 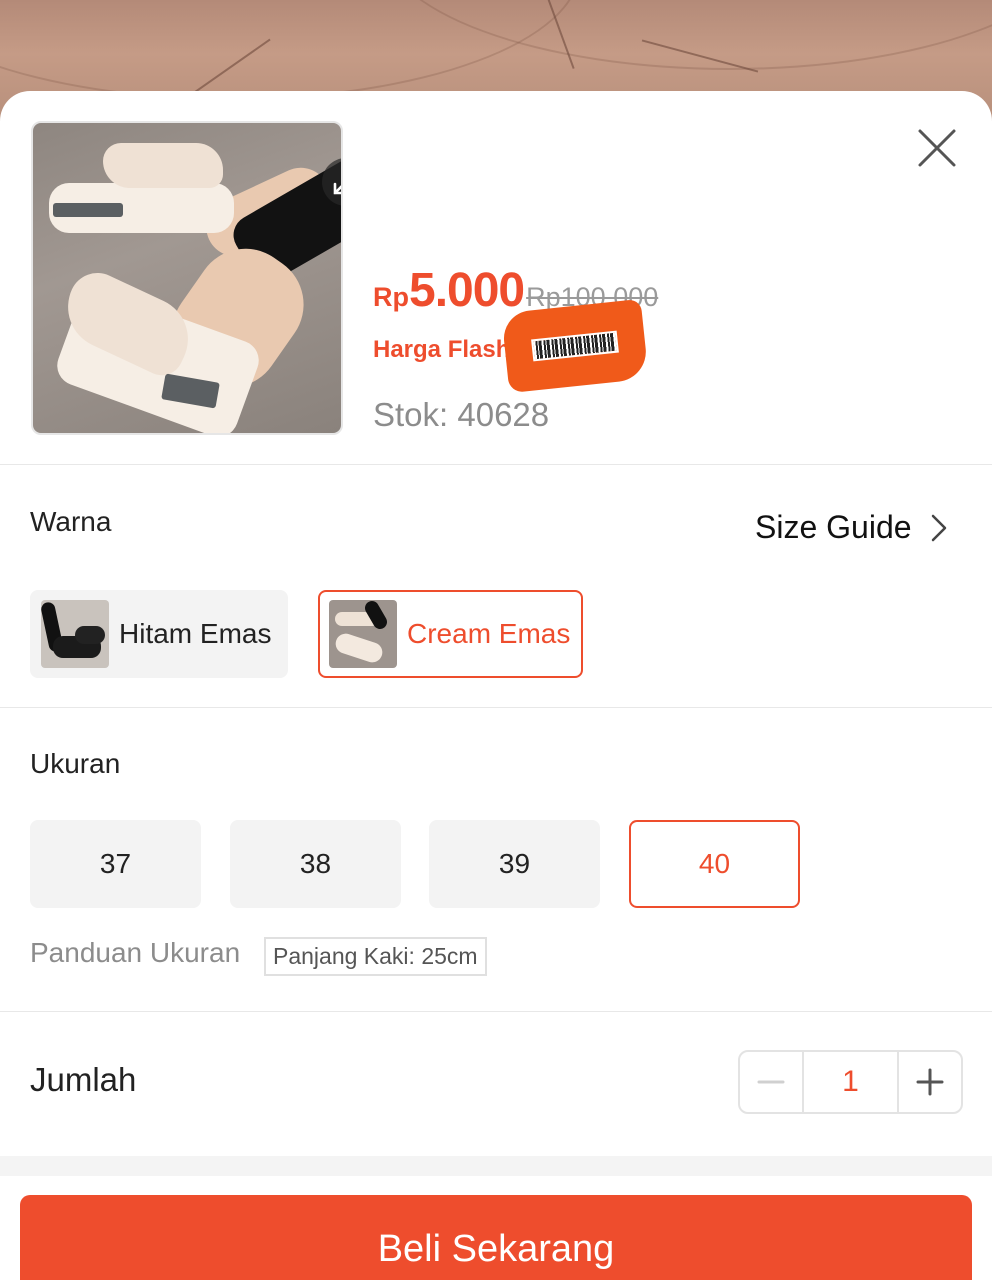 I want to click on close-button, so click(x=937, y=148).